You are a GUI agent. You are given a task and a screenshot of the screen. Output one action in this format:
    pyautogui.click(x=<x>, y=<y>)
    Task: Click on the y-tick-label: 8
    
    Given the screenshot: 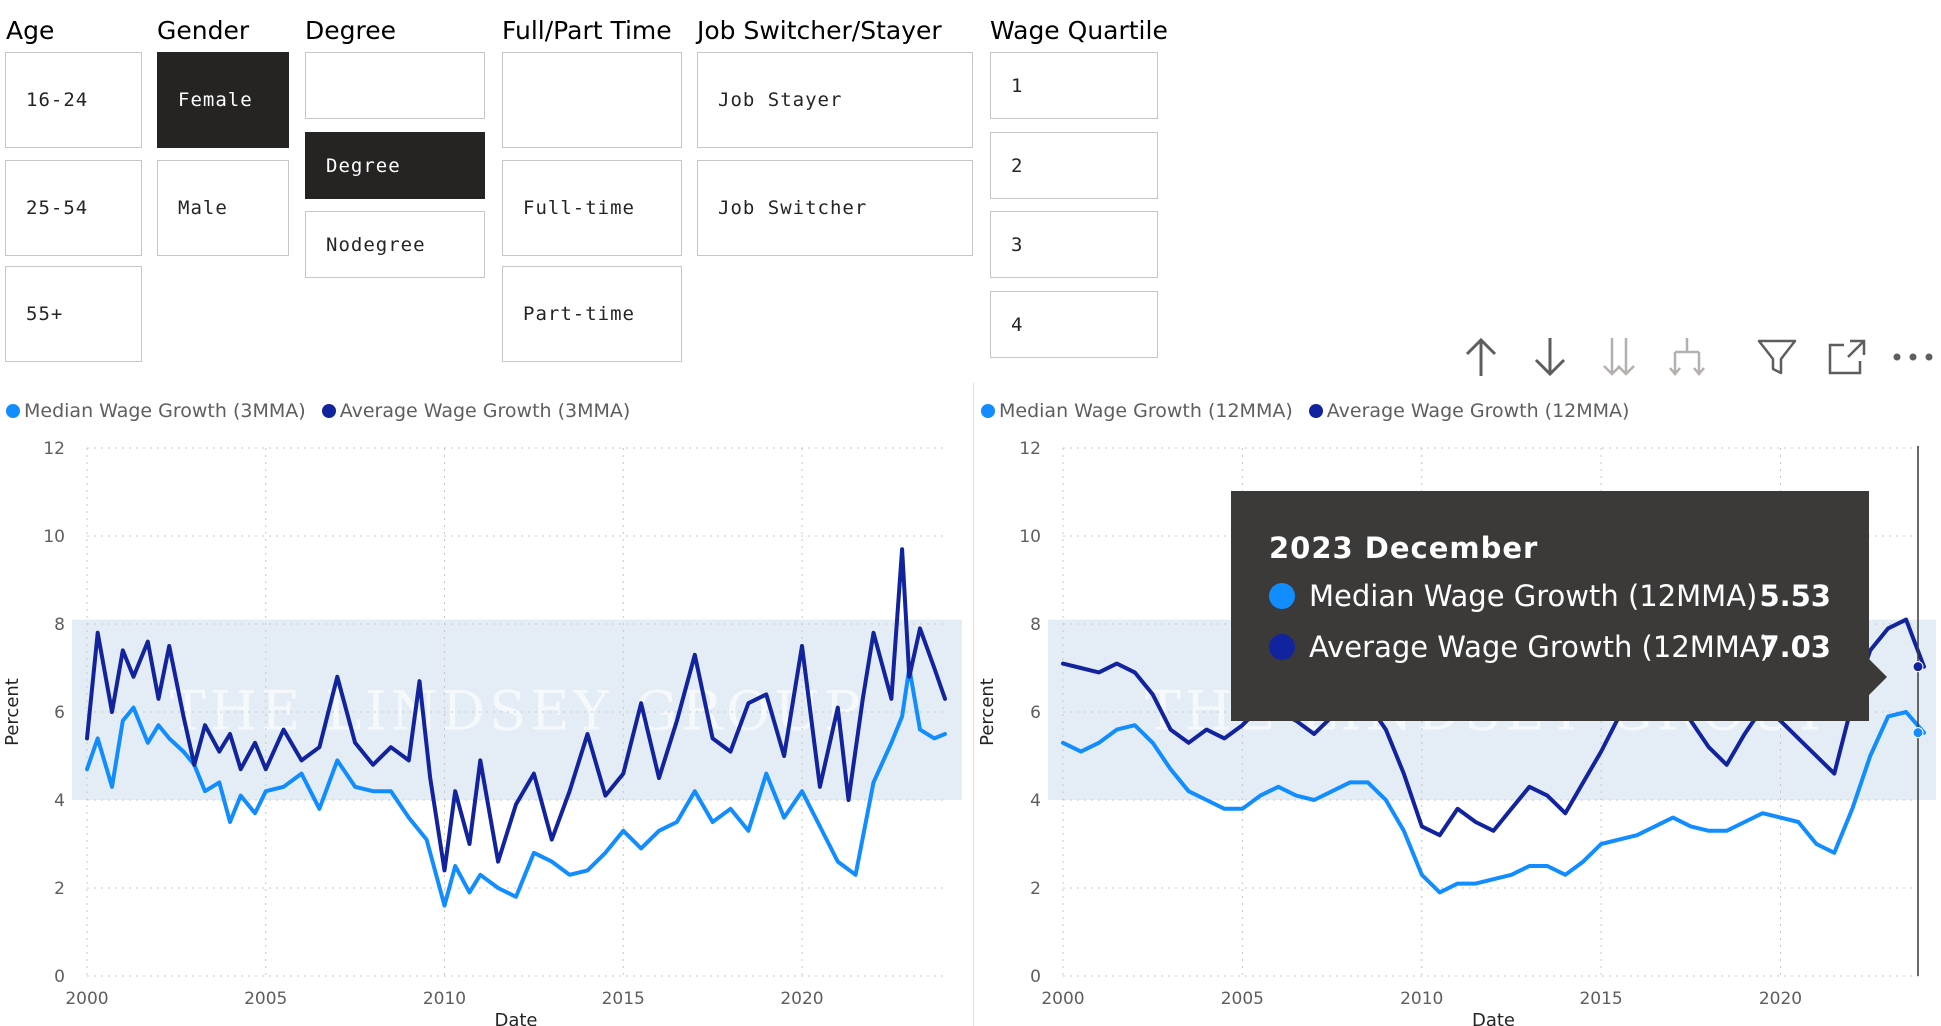 What is the action you would take?
    pyautogui.click(x=1035, y=625)
    